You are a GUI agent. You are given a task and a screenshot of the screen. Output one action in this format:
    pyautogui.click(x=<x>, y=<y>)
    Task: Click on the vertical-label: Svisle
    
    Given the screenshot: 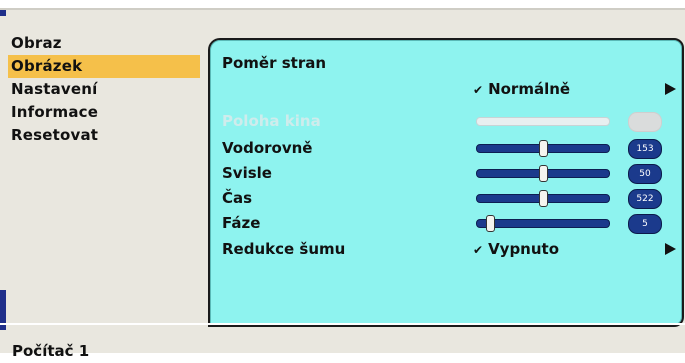 What is the action you would take?
    pyautogui.click(x=247, y=173)
    